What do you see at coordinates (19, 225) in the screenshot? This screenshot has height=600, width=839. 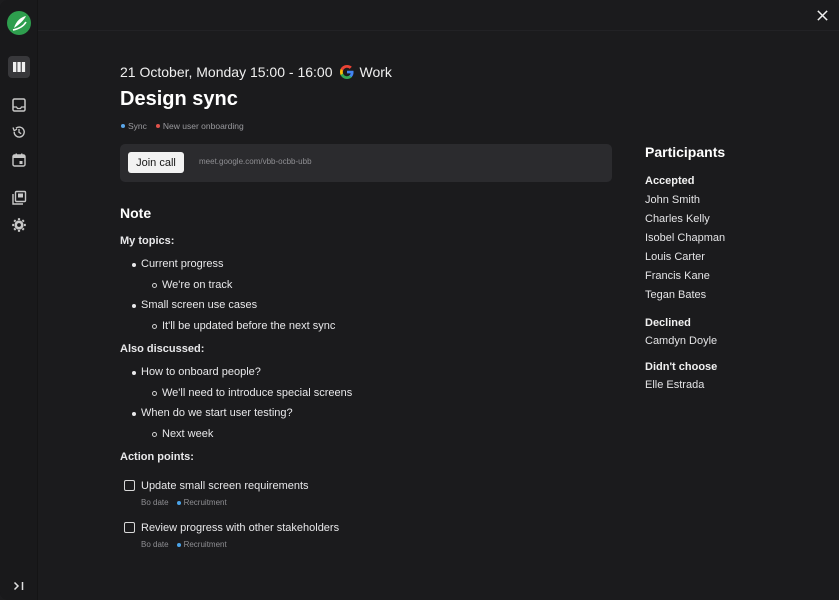 I see `settings-icon` at bounding box center [19, 225].